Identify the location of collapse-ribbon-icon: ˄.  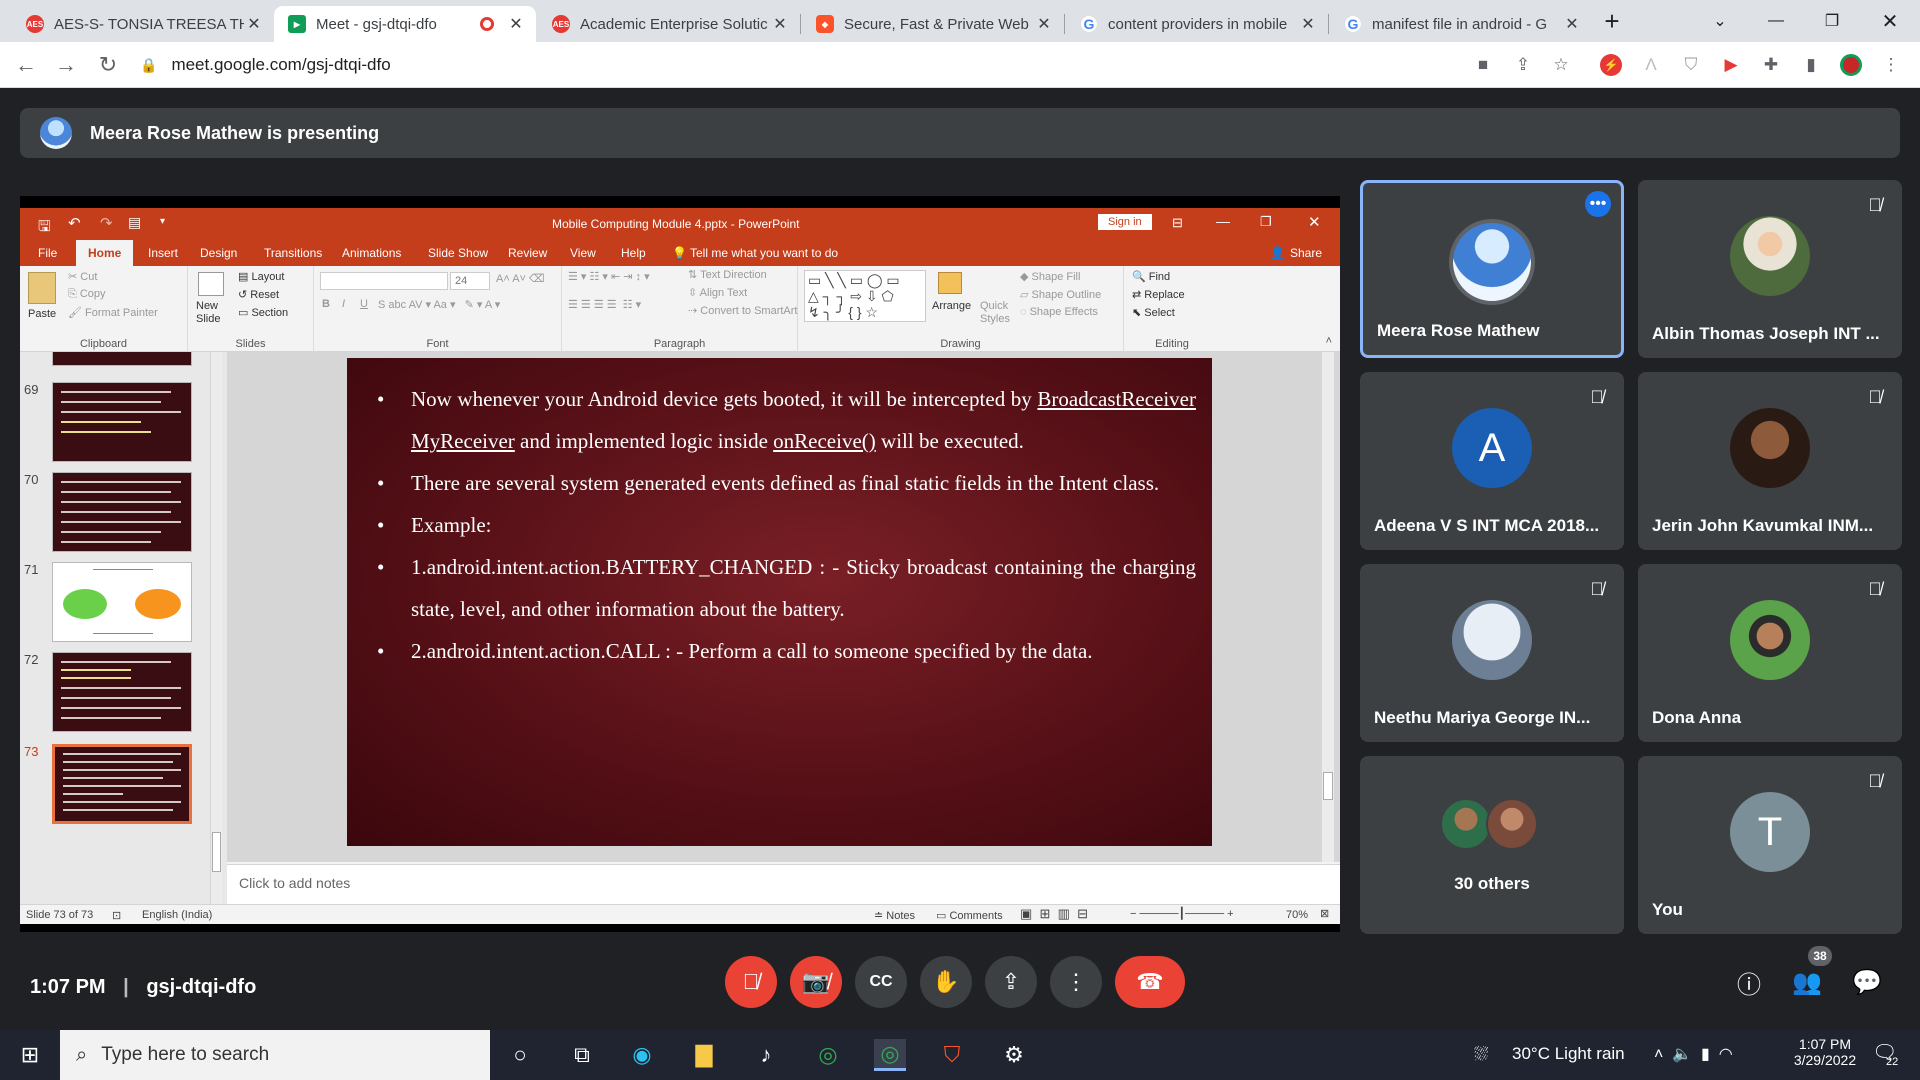
(1329, 341).